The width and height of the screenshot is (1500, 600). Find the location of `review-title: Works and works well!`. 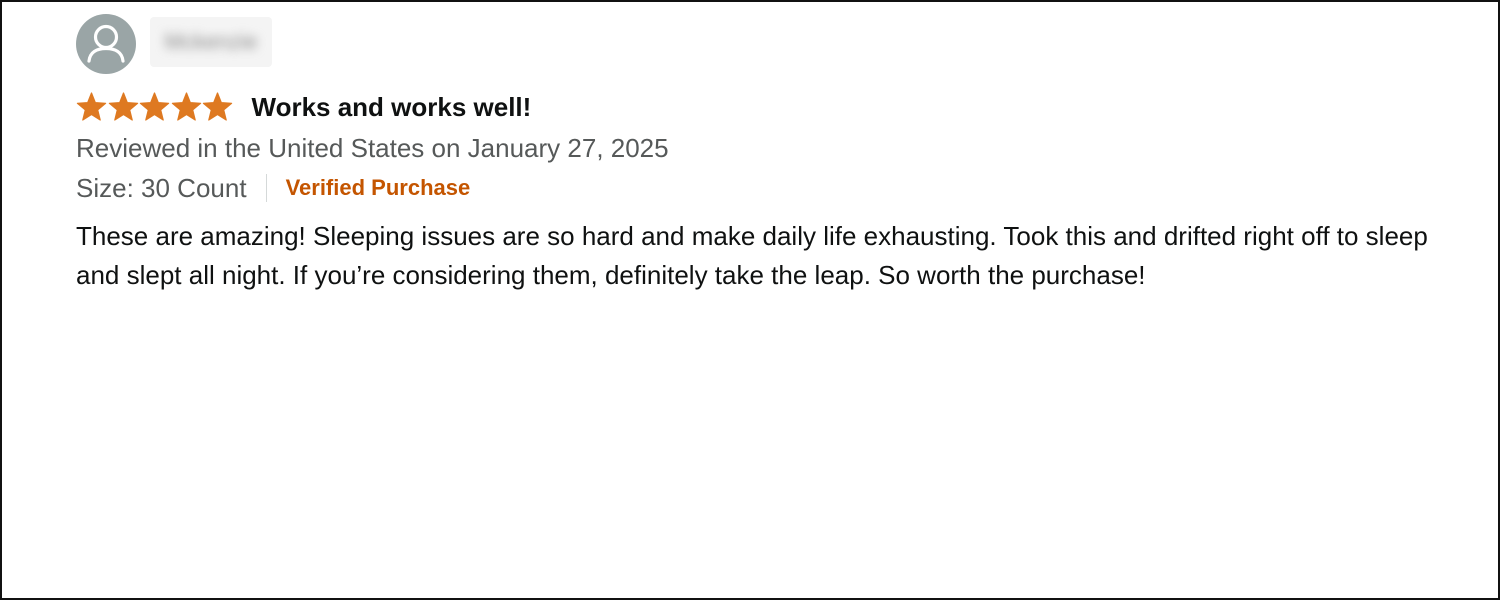

review-title: Works and works well! is located at coordinates (392, 107).